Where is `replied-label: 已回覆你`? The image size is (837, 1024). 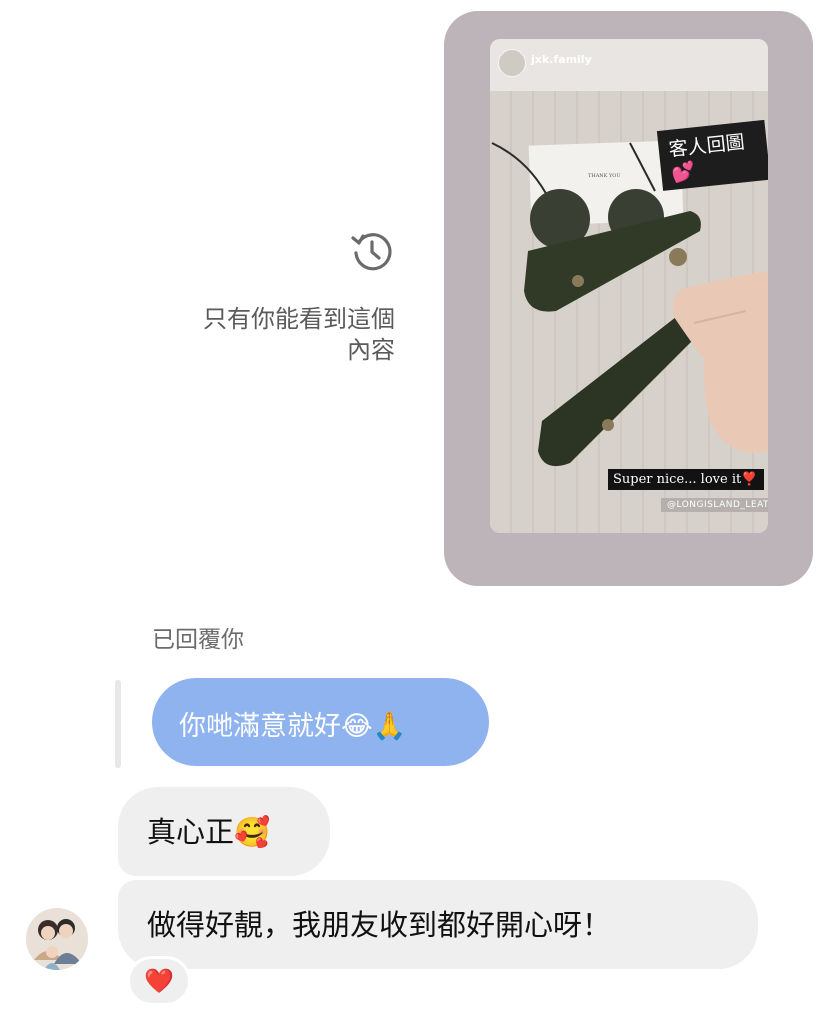
replied-label: 已回覆你 is located at coordinates (198, 640).